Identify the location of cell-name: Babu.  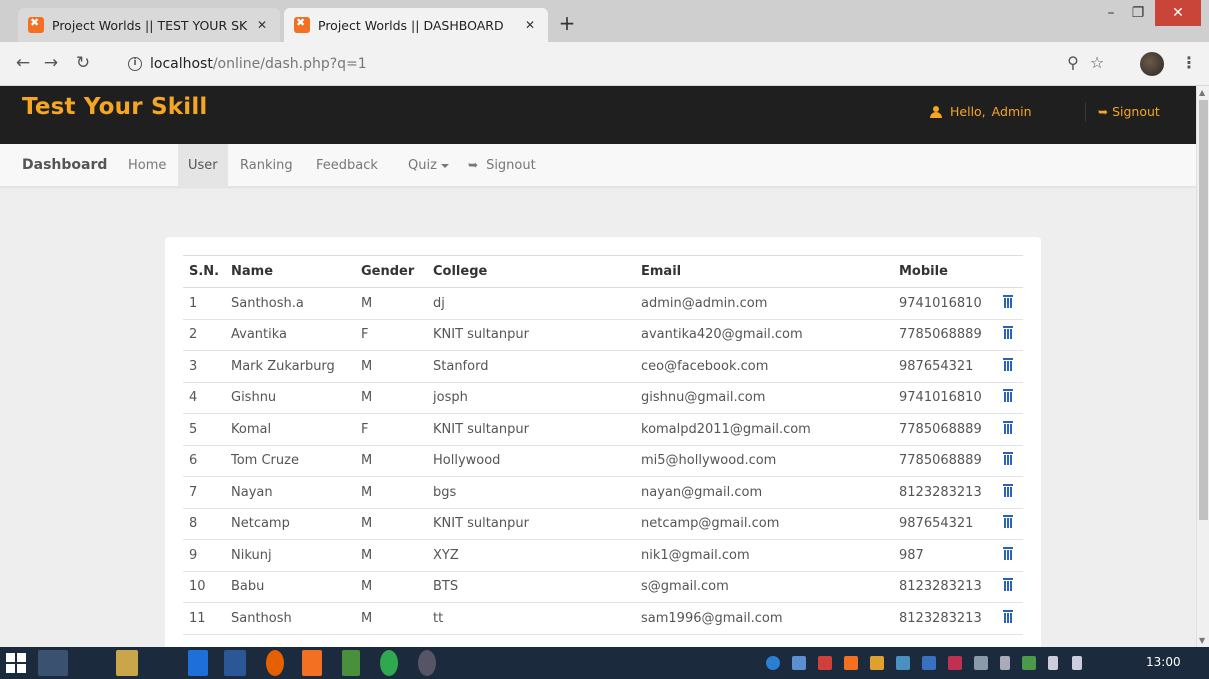
(290, 587).